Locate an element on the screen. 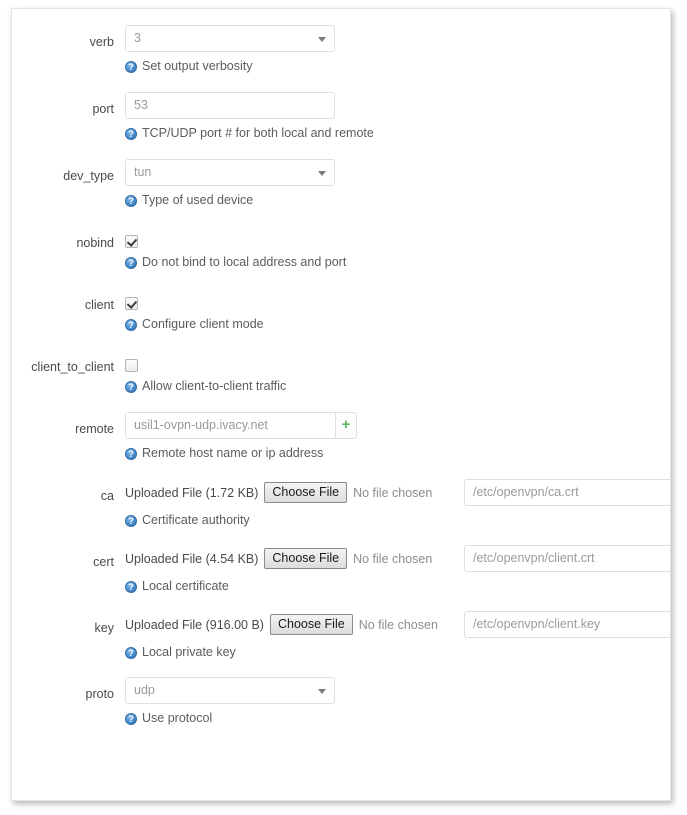 This screenshot has width=687, height=815. path-input-ca: /etc/openvpn/ca.crt is located at coordinates (567, 492).